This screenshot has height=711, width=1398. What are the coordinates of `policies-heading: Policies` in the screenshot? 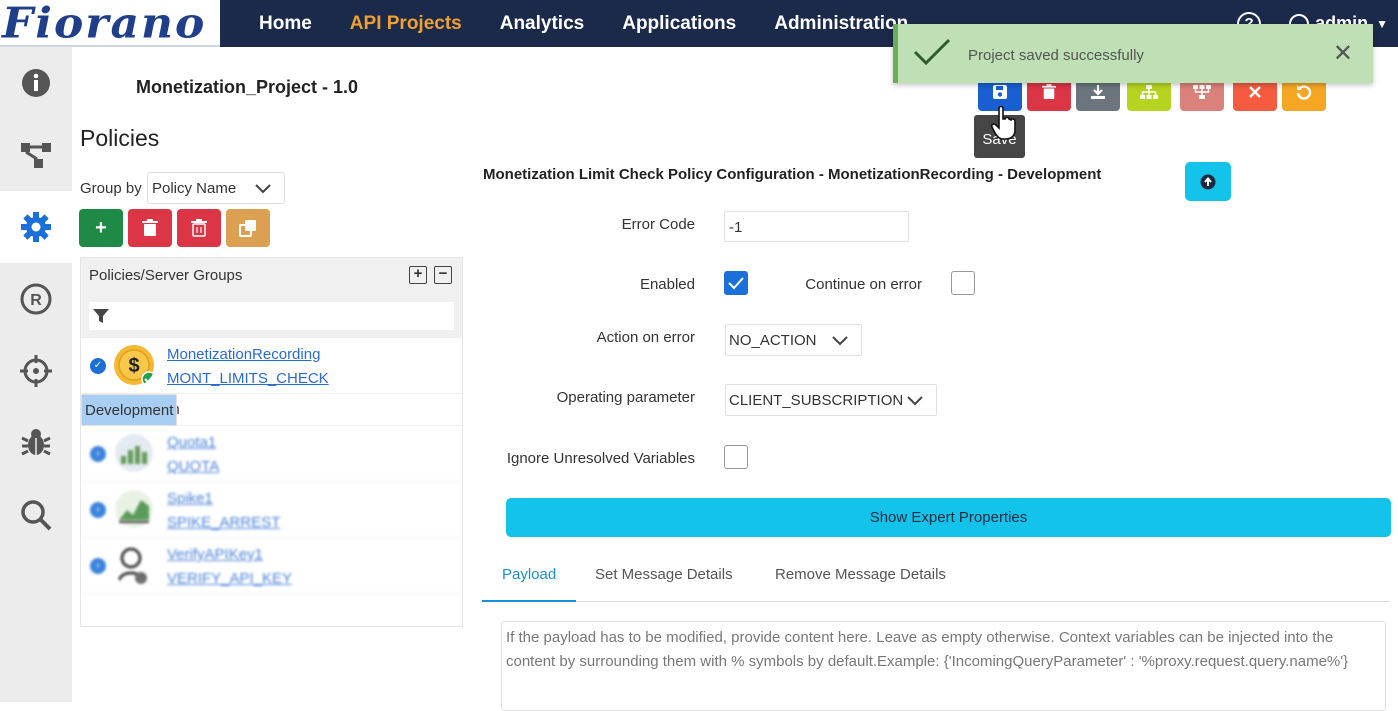 It's located at (120, 138).